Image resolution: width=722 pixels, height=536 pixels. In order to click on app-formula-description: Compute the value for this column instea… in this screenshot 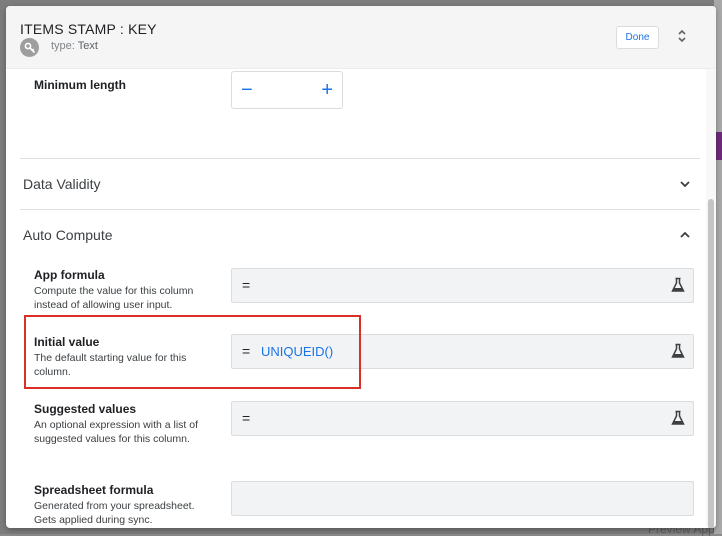, I will do `click(114, 298)`.